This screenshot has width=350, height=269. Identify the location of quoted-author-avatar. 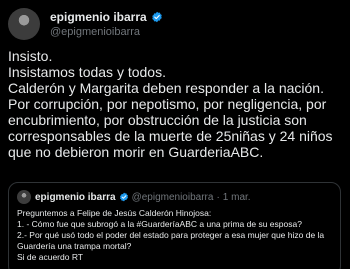
(24, 197).